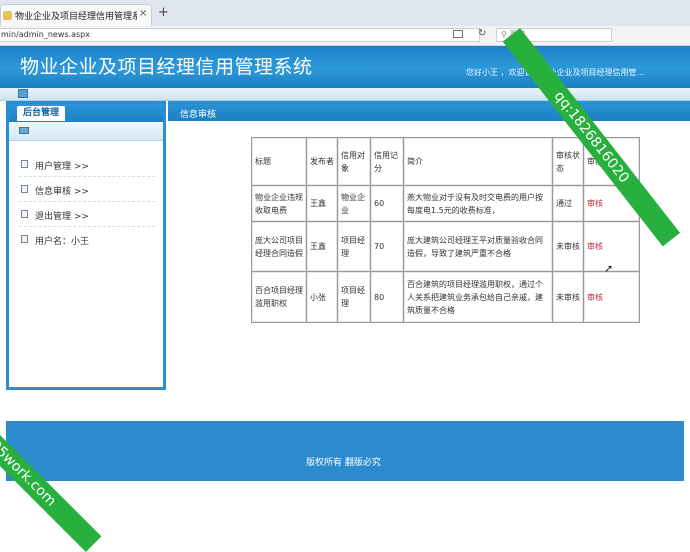 The height and width of the screenshot is (552, 690). What do you see at coordinates (387, 246) in the screenshot?
I see `cell-score: 70` at bounding box center [387, 246].